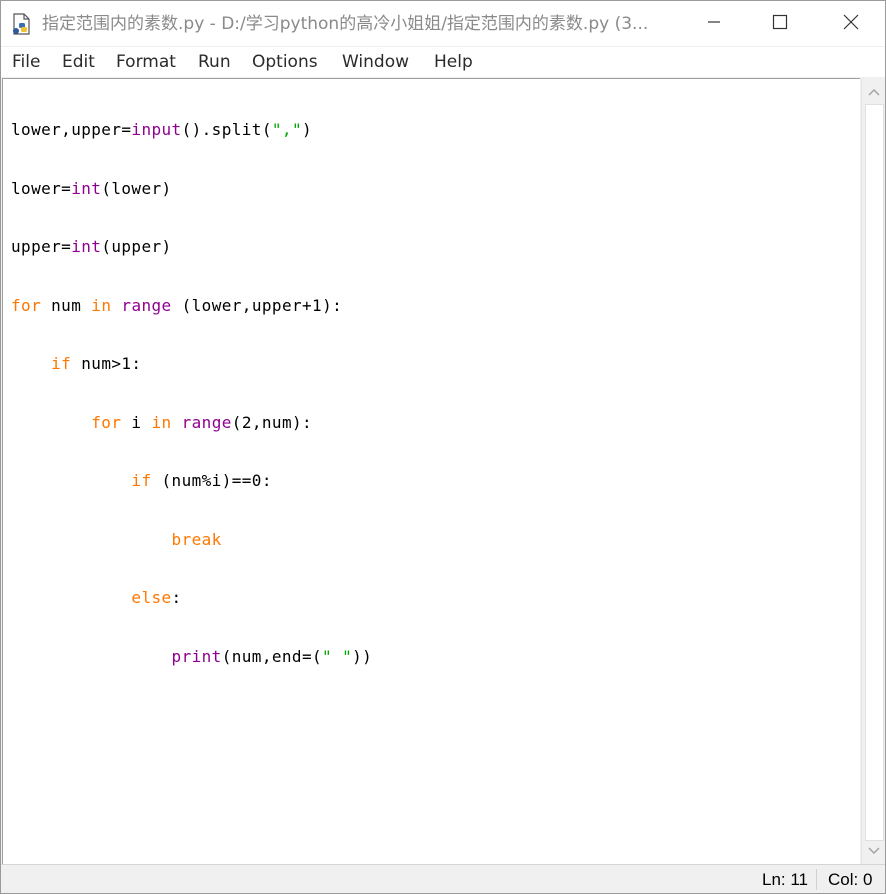  Describe the element at coordinates (443, 878) in the screenshot. I see `status-bar: Ln: 11 Col: 0` at that location.